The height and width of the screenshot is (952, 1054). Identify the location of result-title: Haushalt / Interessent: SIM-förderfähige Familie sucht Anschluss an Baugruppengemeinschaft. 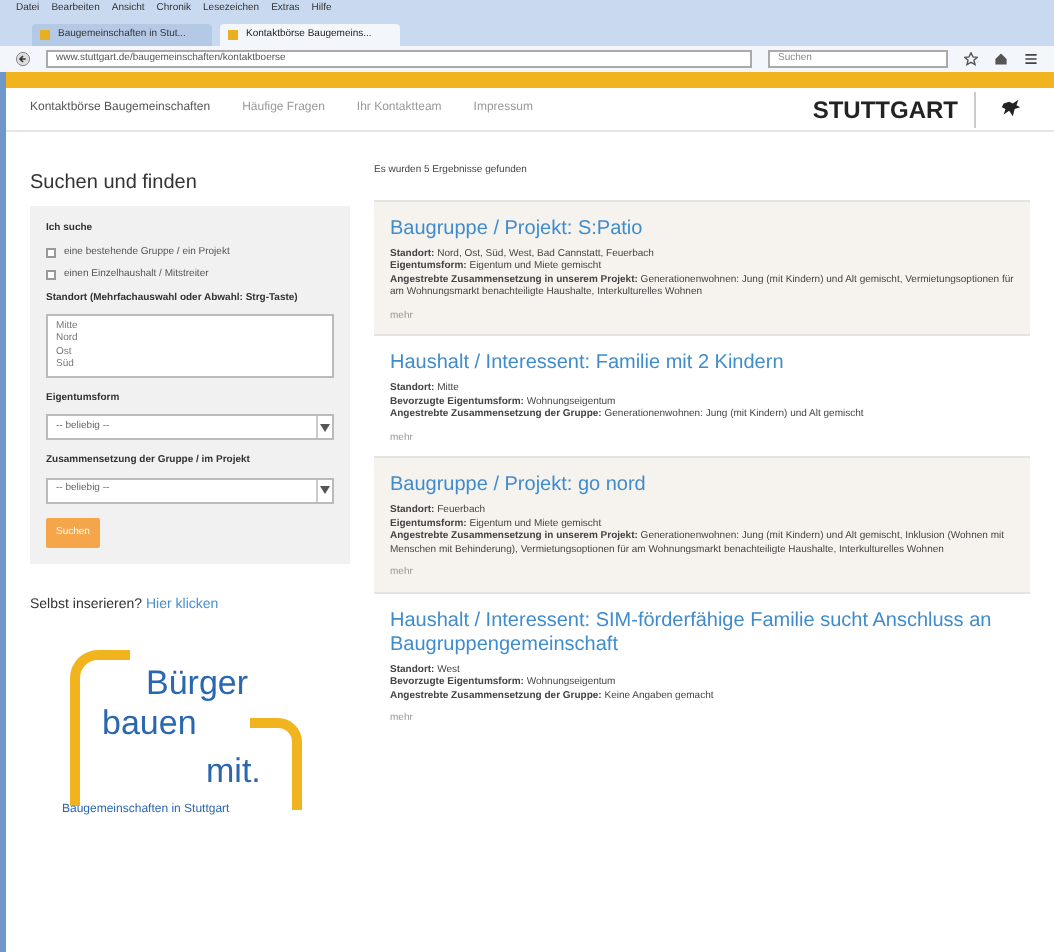
(702, 633).